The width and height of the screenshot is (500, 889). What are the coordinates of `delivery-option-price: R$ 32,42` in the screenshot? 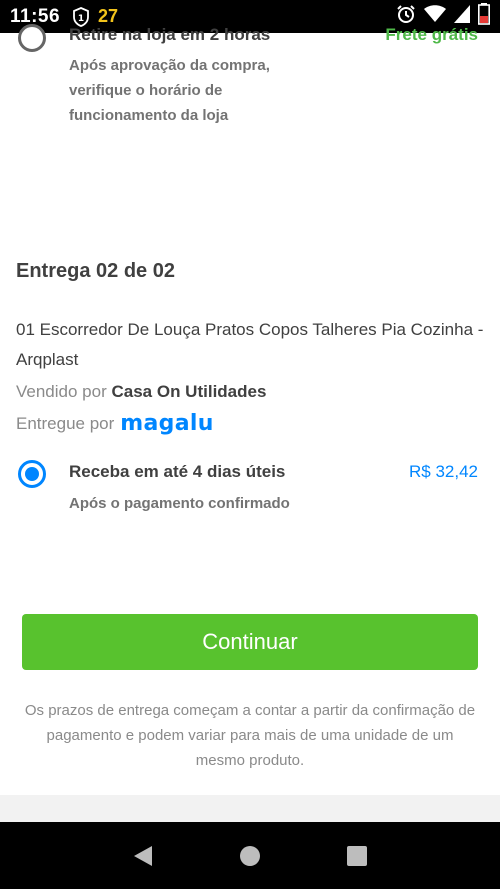 It's located at (443, 471).